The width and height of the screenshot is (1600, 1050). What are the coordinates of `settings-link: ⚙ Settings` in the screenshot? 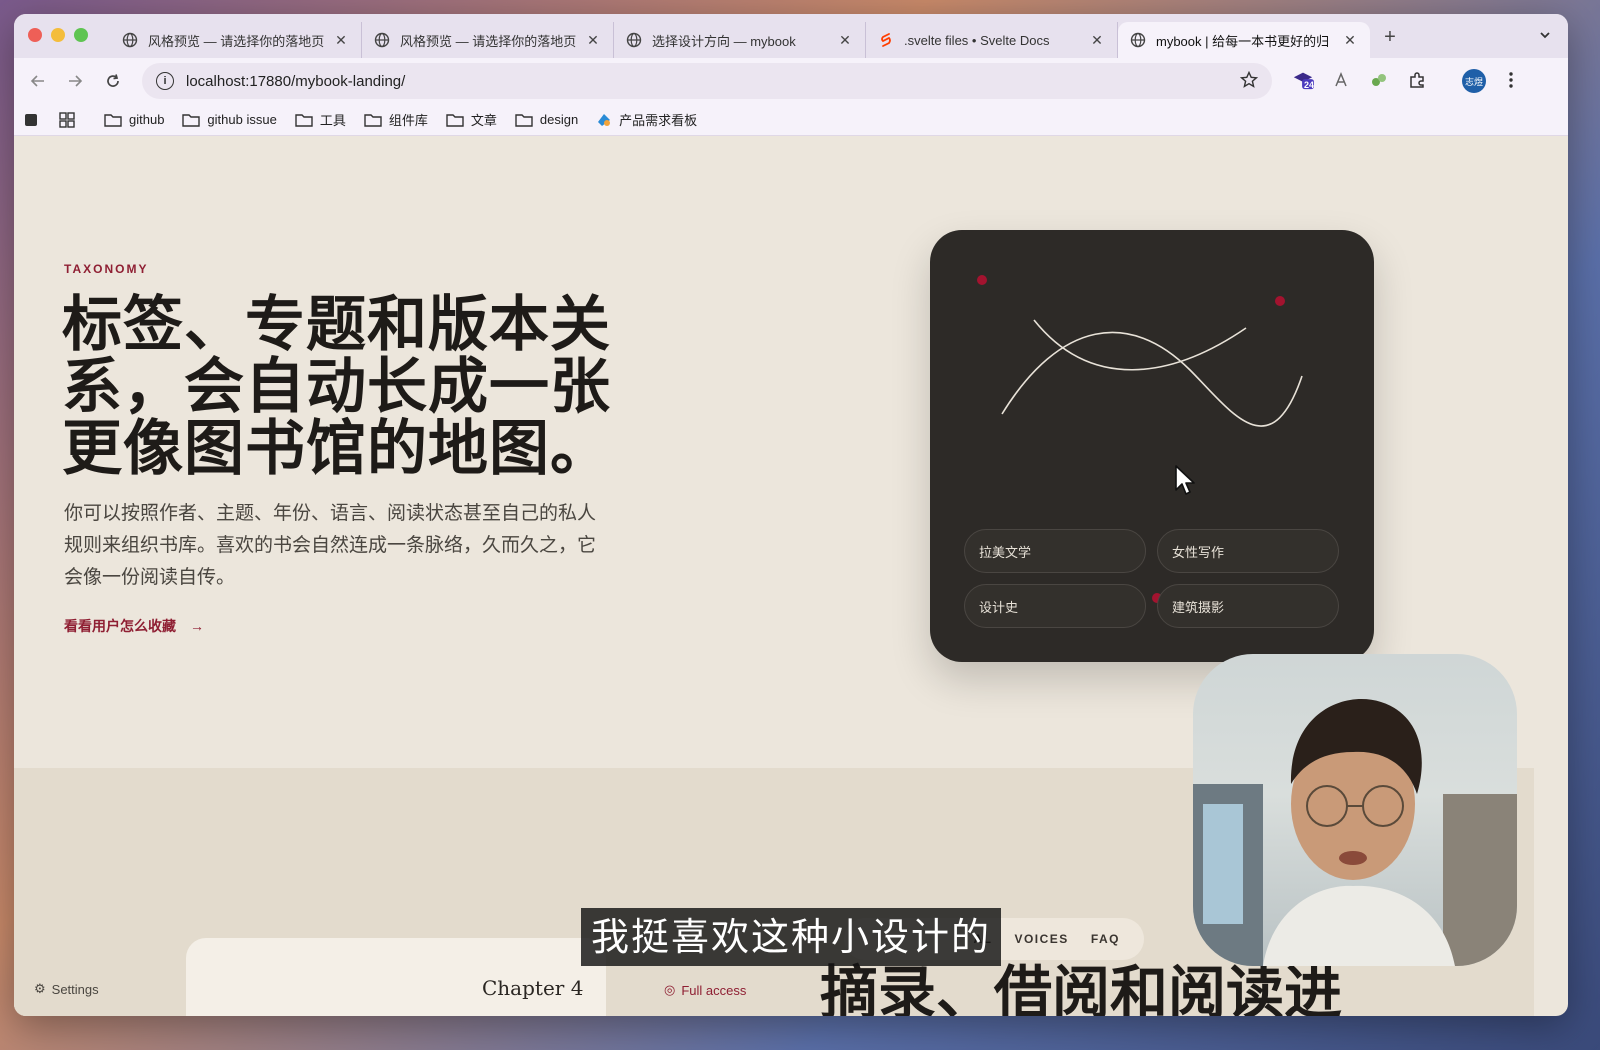 It's located at (66, 989).